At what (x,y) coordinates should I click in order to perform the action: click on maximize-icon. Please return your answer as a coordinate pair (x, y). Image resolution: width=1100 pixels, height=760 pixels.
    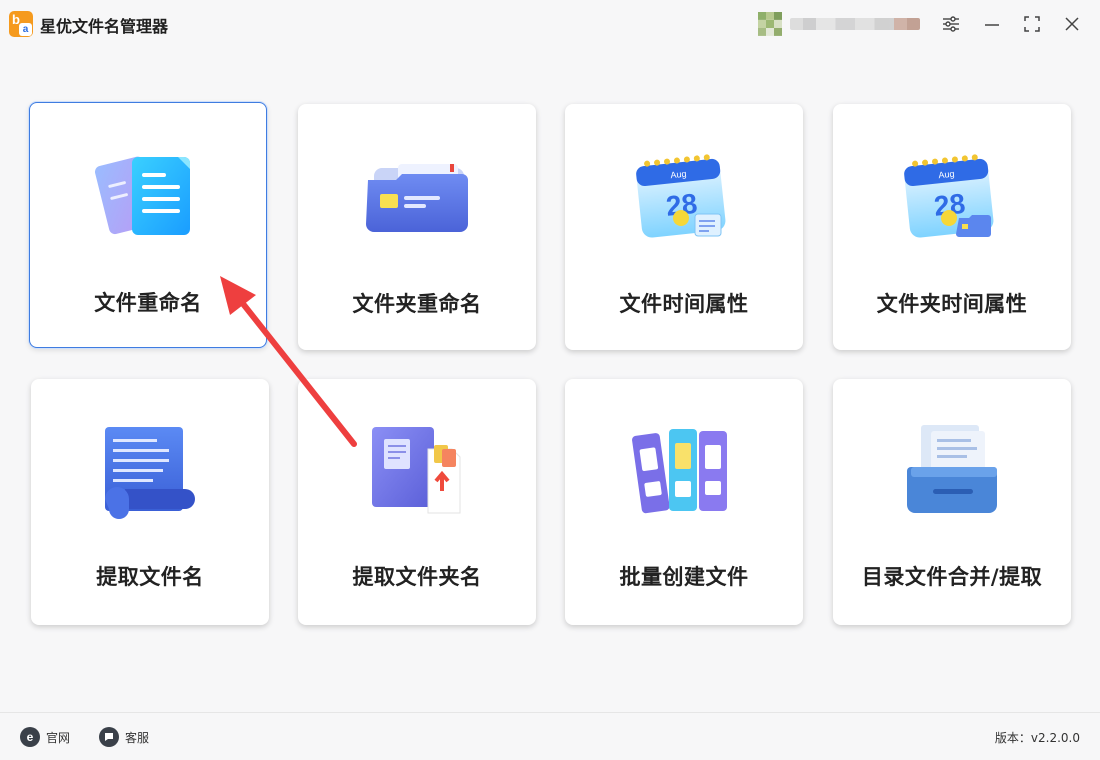
    Looking at the image, I should click on (1032, 24).